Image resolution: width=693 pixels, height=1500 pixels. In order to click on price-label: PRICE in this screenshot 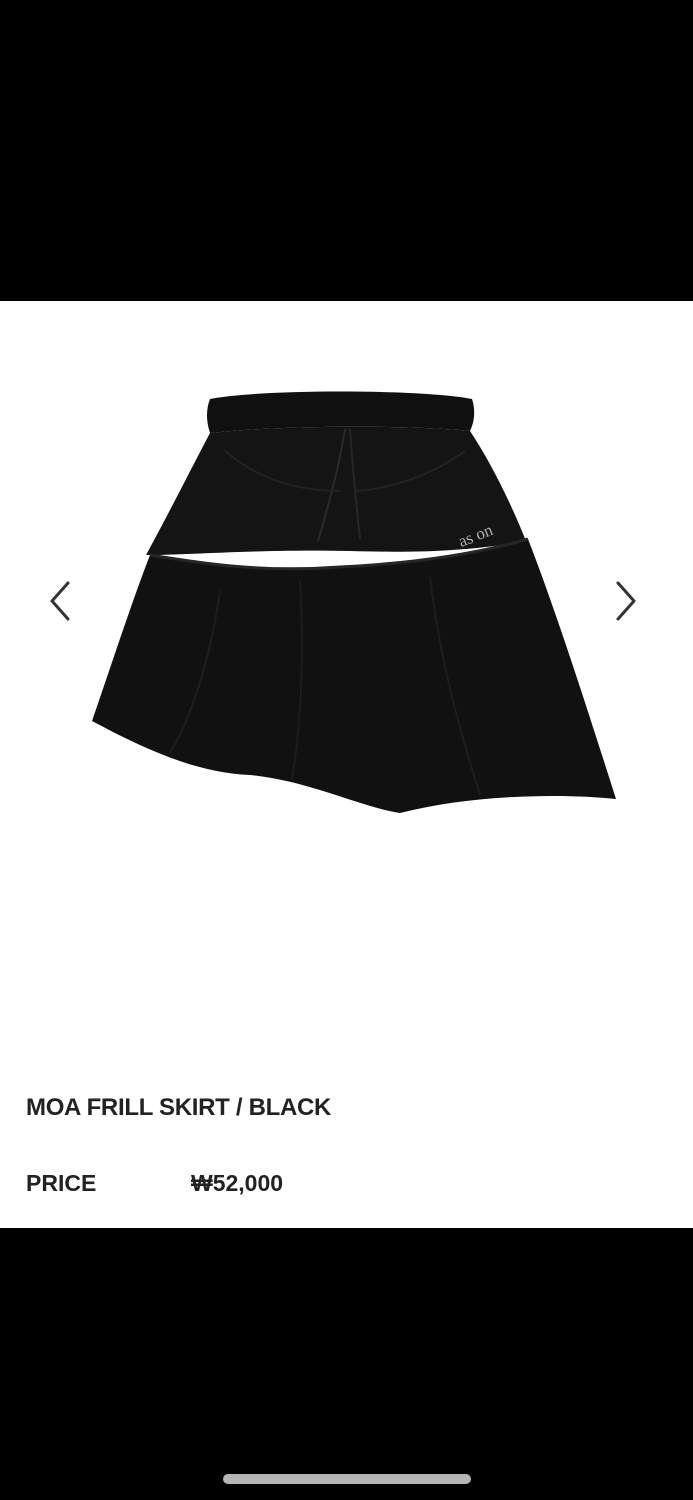, I will do `click(61, 1183)`.